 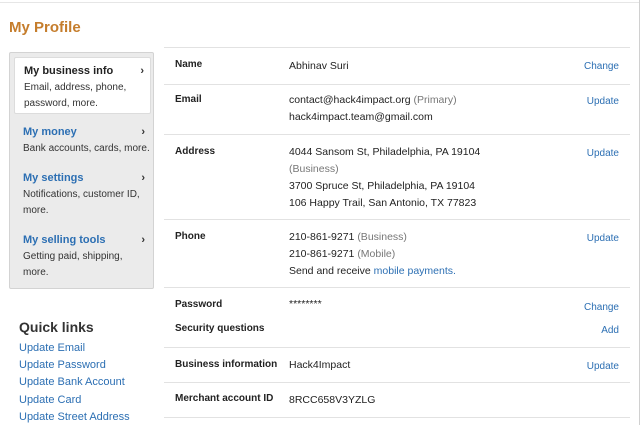 I want to click on sidebar-item-description: Email, address, phone, password, more., so click(x=75, y=95).